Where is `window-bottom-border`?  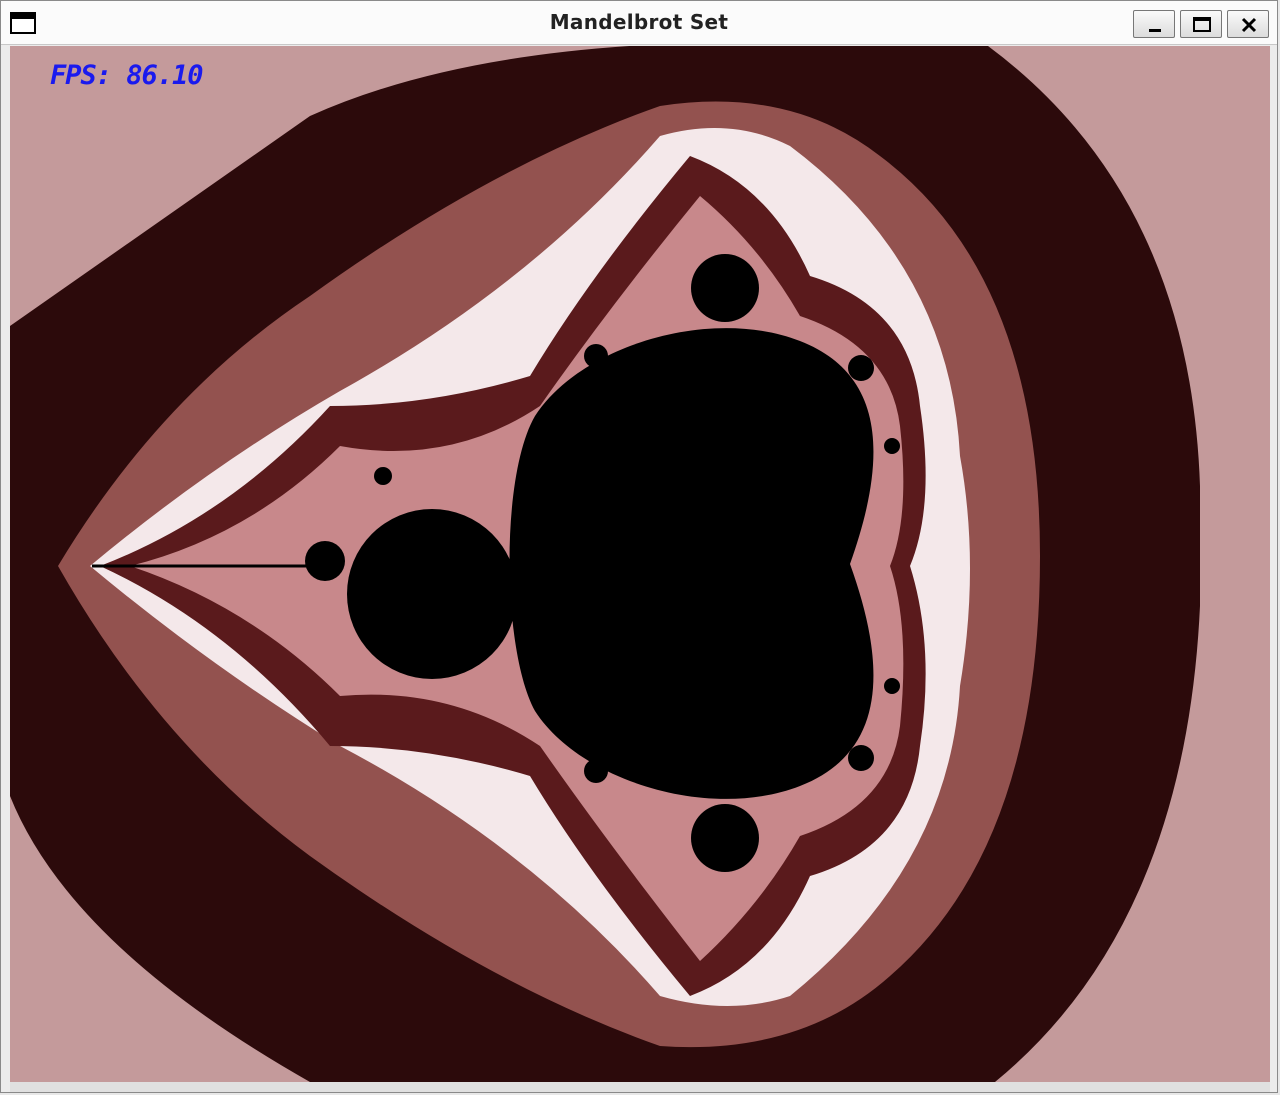 window-bottom-border is located at coordinates (640, 1087).